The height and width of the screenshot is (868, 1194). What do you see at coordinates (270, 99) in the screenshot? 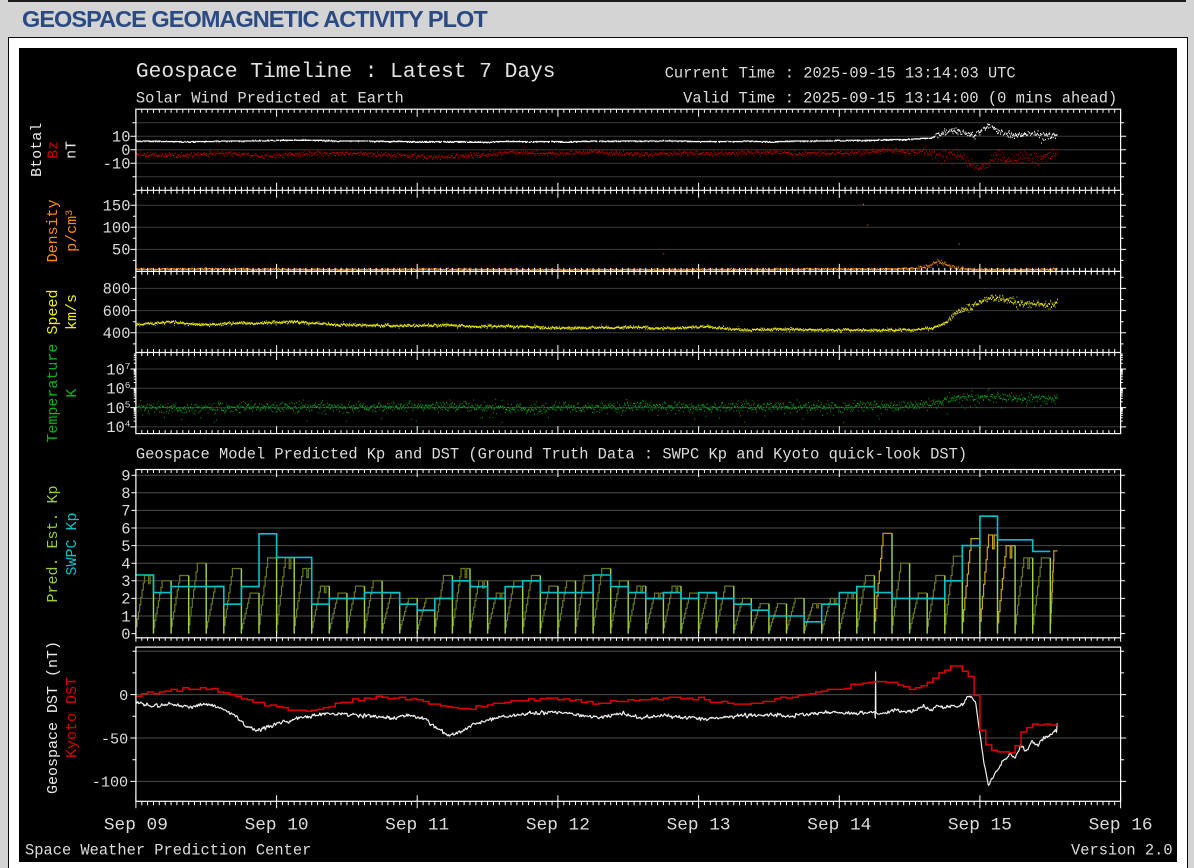
I see `svg-text: Solar Wind Predicted at Earth` at bounding box center [270, 99].